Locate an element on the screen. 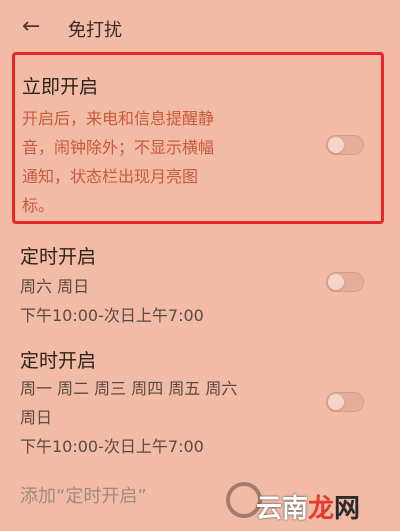 This screenshot has height=531, width=400. immediate-description-line-2: 音，闹钟除外；不显示横幅 is located at coordinates (118, 147).